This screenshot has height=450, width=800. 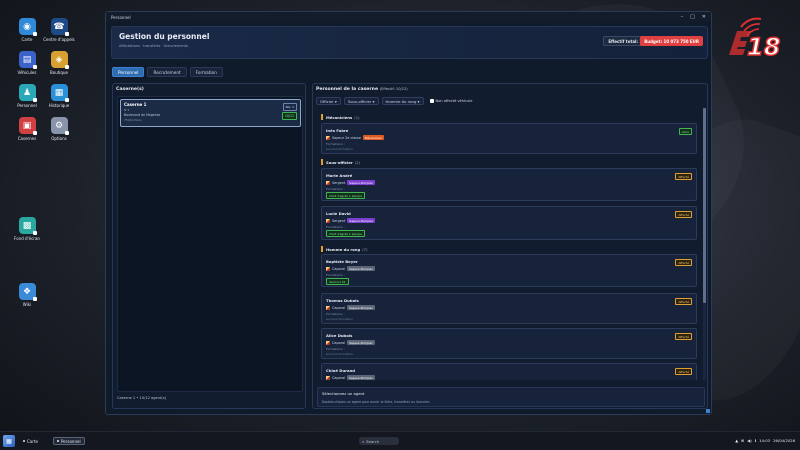 What do you see at coordinates (9, 441) in the screenshot?
I see `start-button: ▦` at bounding box center [9, 441].